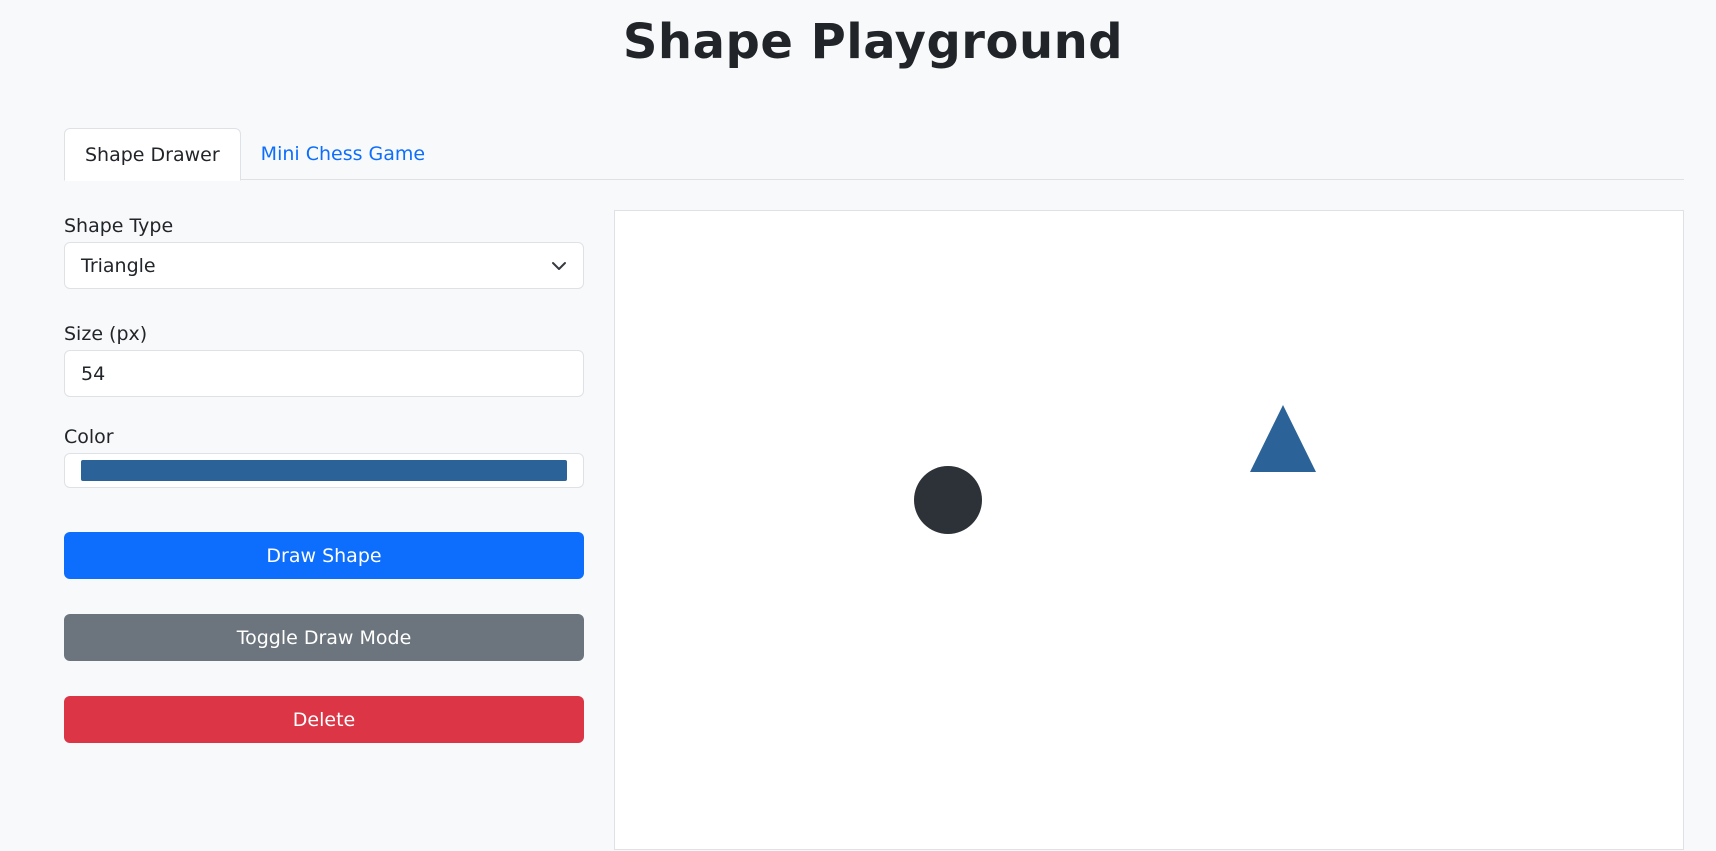 The width and height of the screenshot is (1716, 851). I want to click on tab-bar: Shape Drawer Mini Chess Game, so click(874, 154).